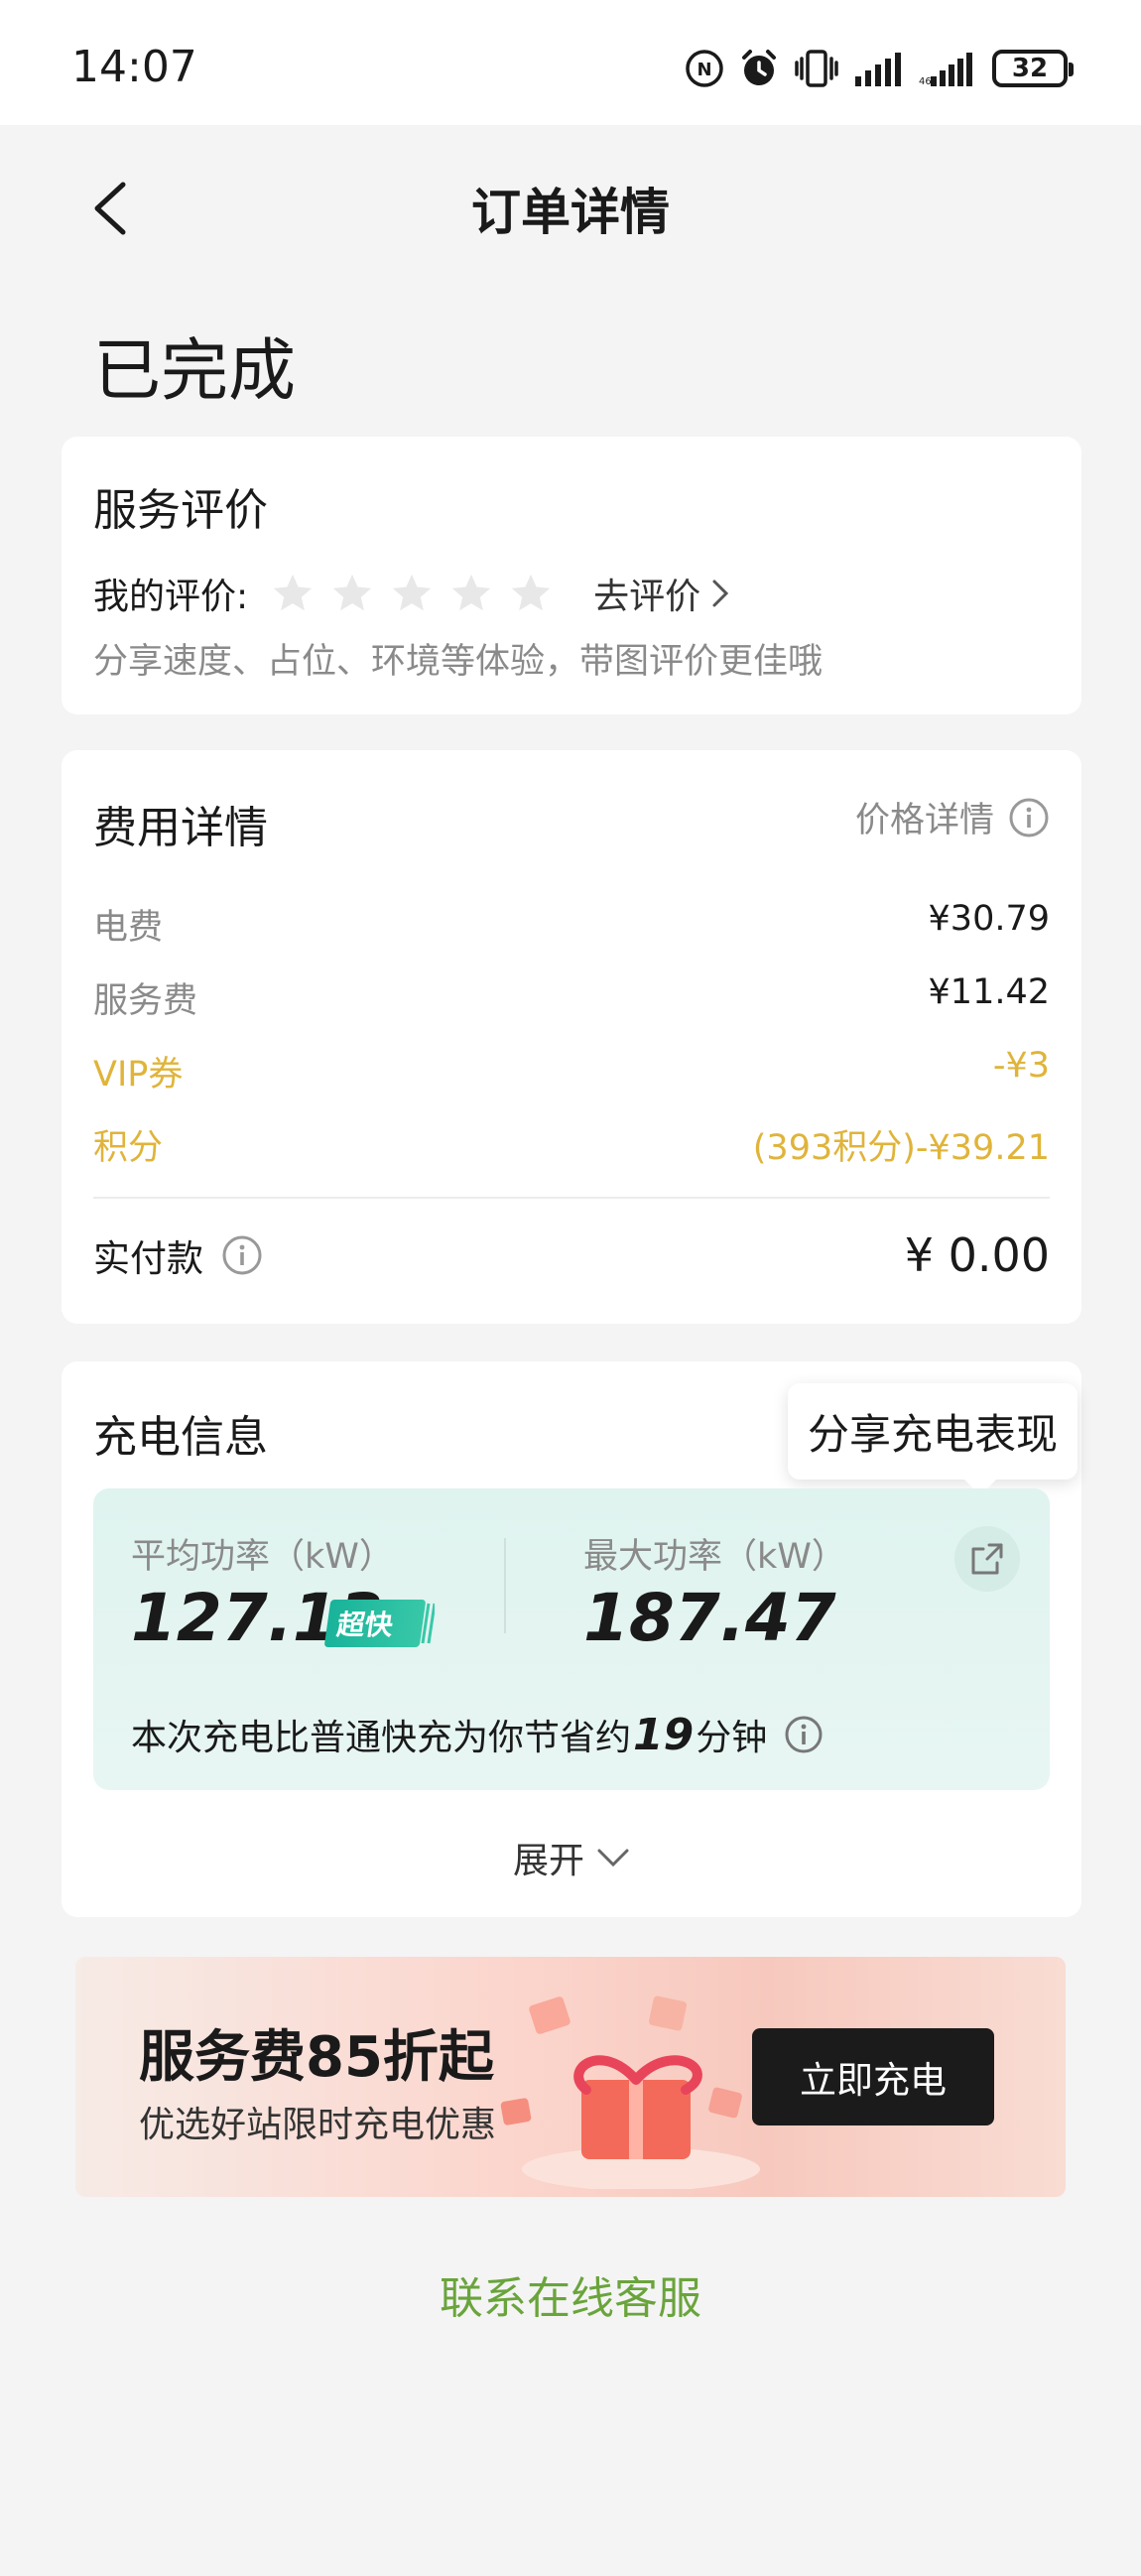  I want to click on time-saved-text: 本次充电比普通快充为你节省约 19 分钟, so click(477, 1735).